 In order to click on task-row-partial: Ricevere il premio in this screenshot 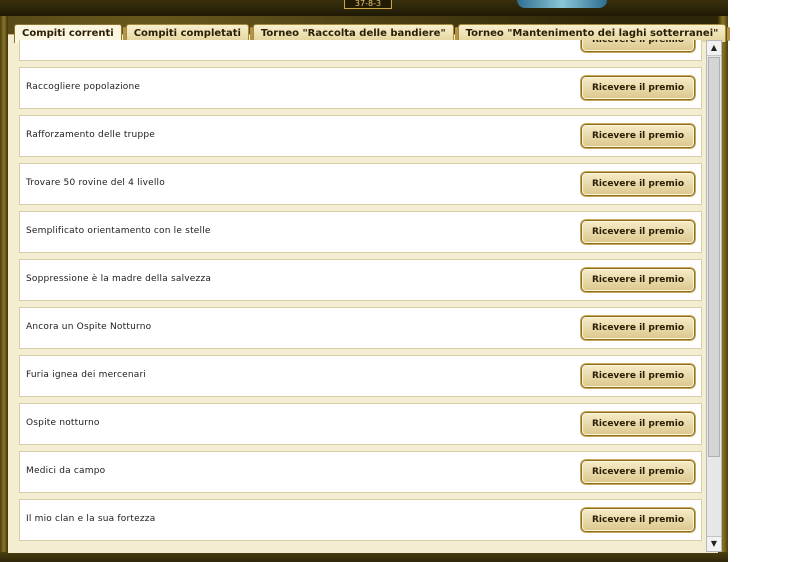, I will do `click(360, 50)`.